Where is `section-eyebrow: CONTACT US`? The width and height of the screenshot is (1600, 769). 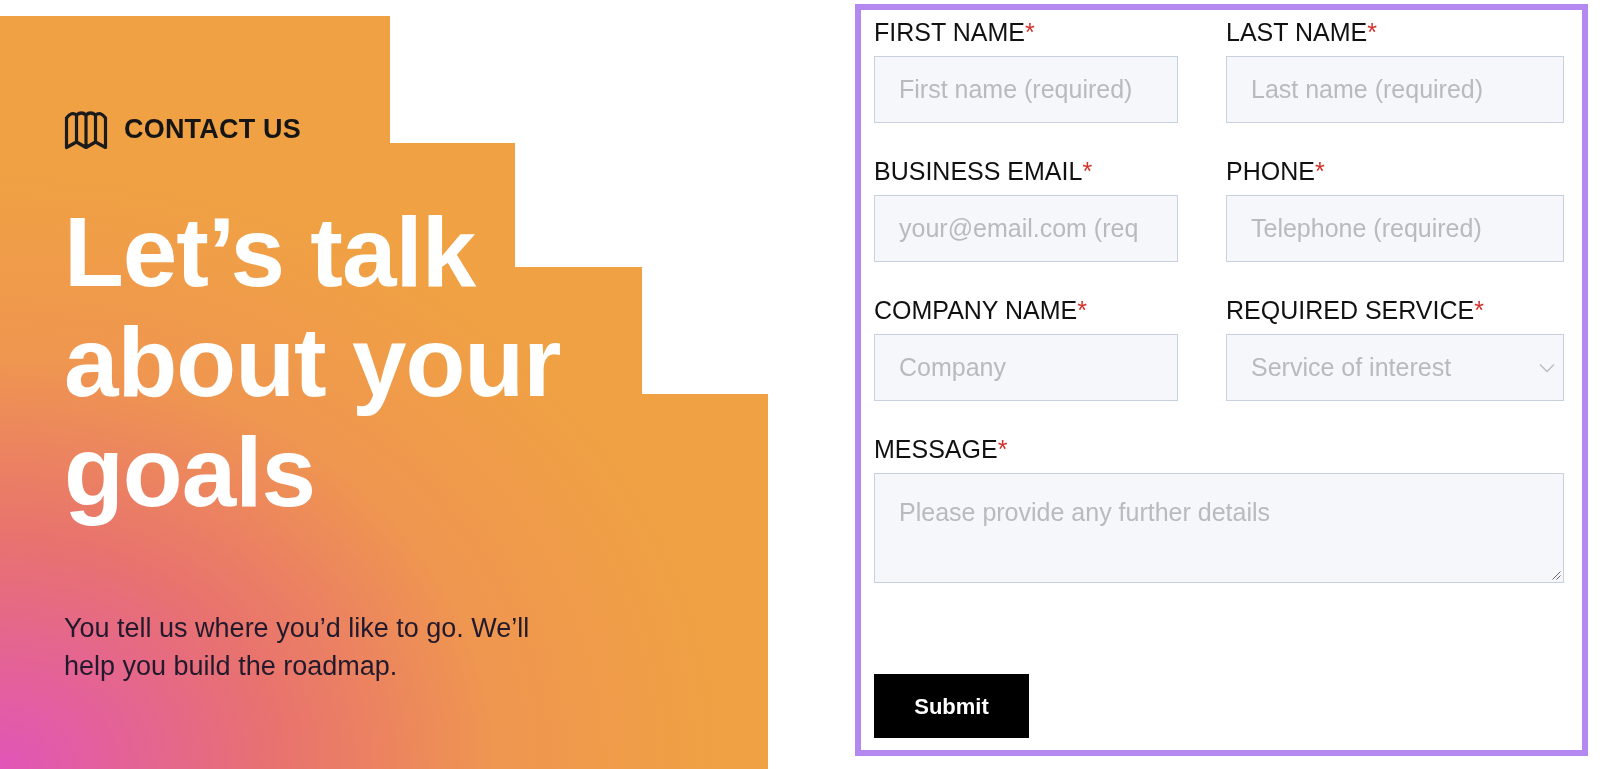
section-eyebrow: CONTACT US is located at coordinates (212, 129).